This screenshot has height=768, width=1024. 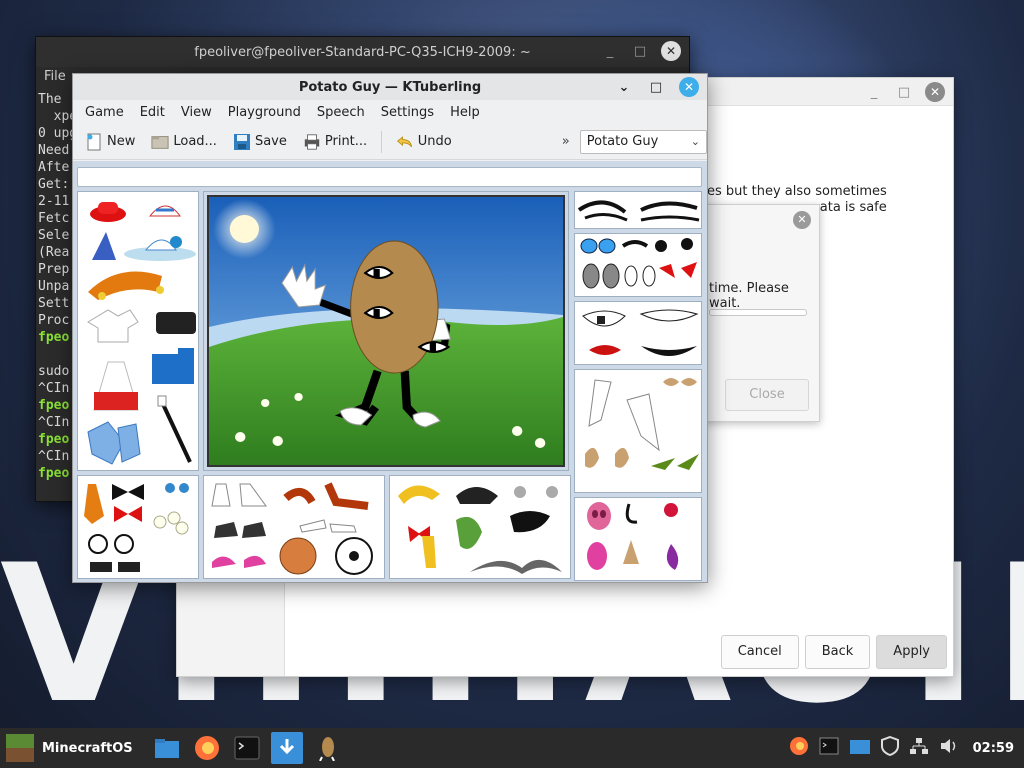 What do you see at coordinates (860, 748) in the screenshot?
I see `files-tray-icon` at bounding box center [860, 748].